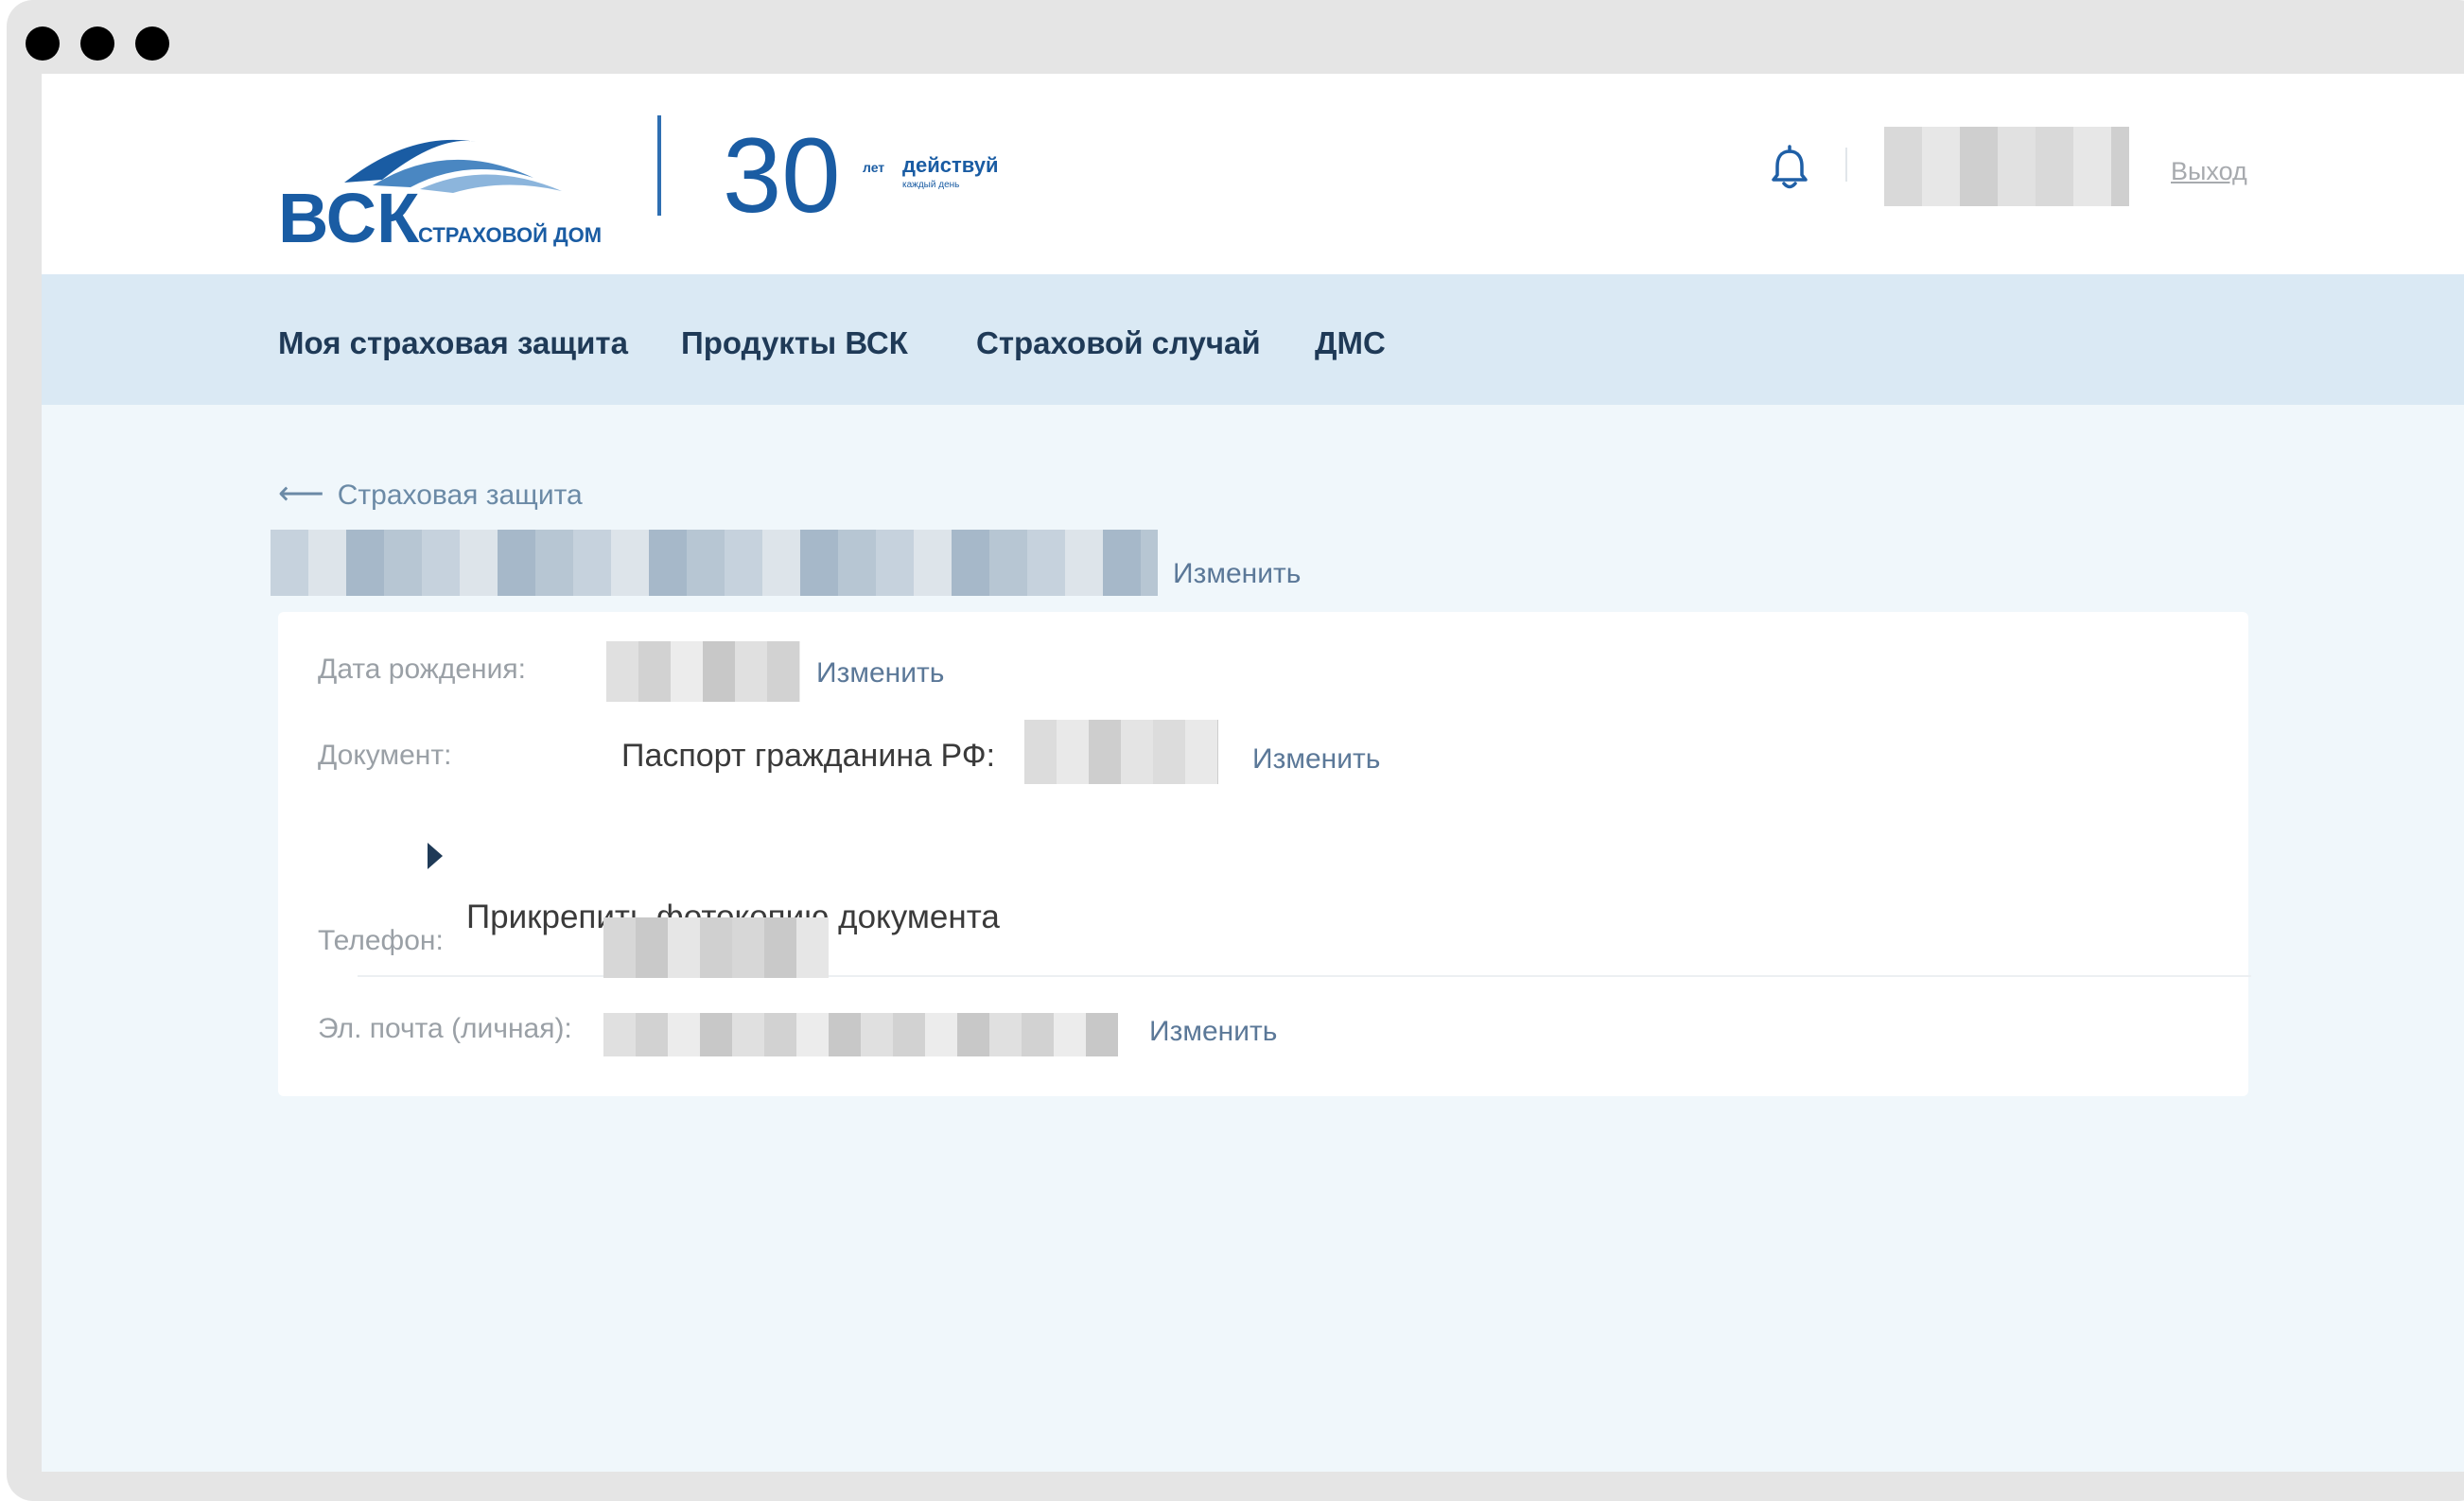  What do you see at coordinates (716, 947) in the screenshot?
I see `phone-redacted` at bounding box center [716, 947].